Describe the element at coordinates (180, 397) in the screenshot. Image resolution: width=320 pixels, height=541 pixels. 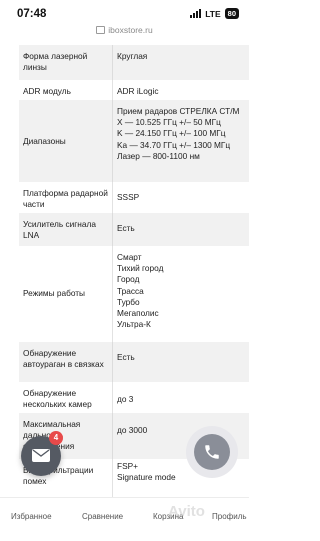
I see `spec-value: до 3` at that location.